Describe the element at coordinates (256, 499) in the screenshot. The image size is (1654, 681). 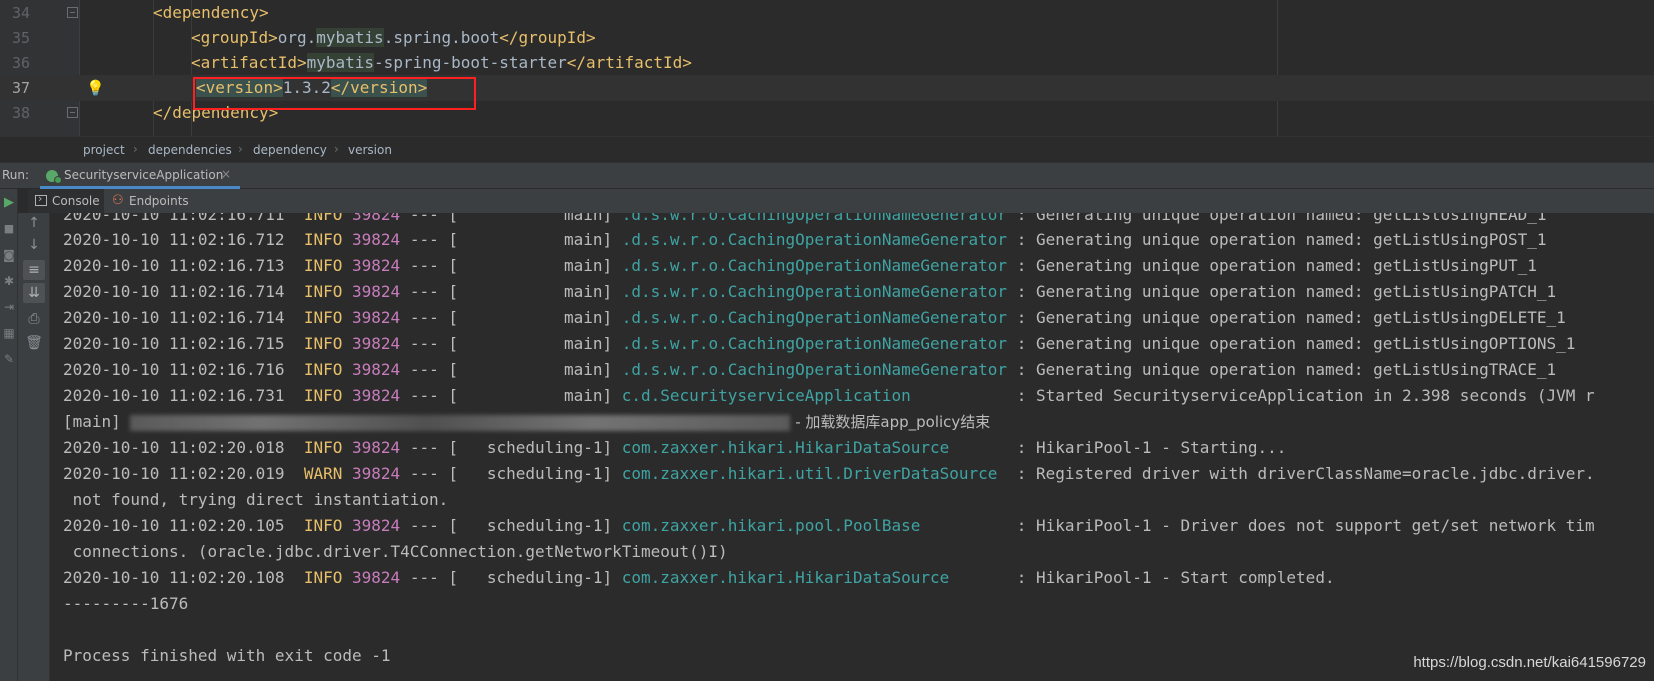
I see `log-line: not found, trying direct instantiation.` at that location.